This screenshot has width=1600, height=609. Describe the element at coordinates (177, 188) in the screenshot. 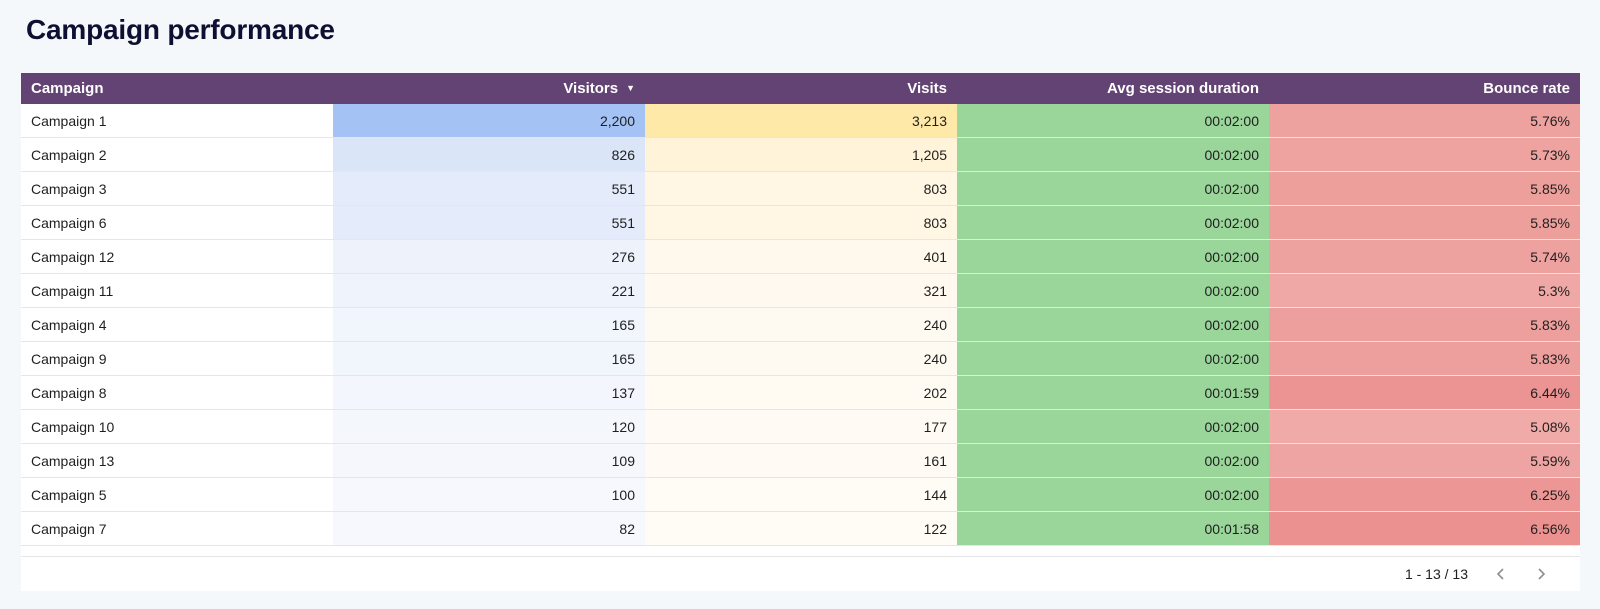

I see `campaign-cell: Campaign 3` at that location.